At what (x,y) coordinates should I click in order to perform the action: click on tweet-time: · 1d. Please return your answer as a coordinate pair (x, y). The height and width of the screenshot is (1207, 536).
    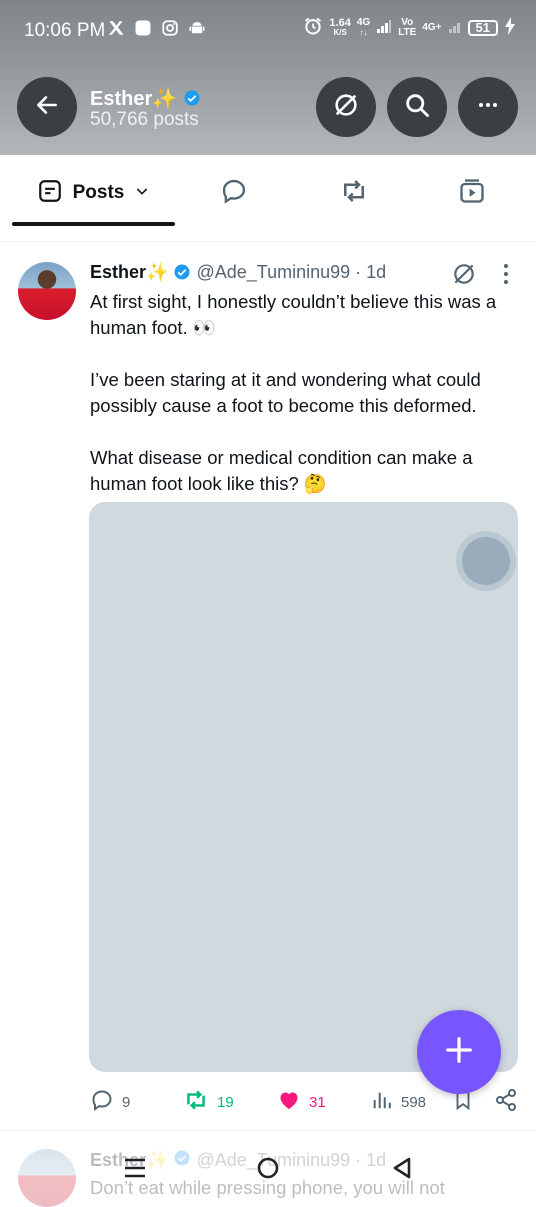
    Looking at the image, I should click on (371, 272).